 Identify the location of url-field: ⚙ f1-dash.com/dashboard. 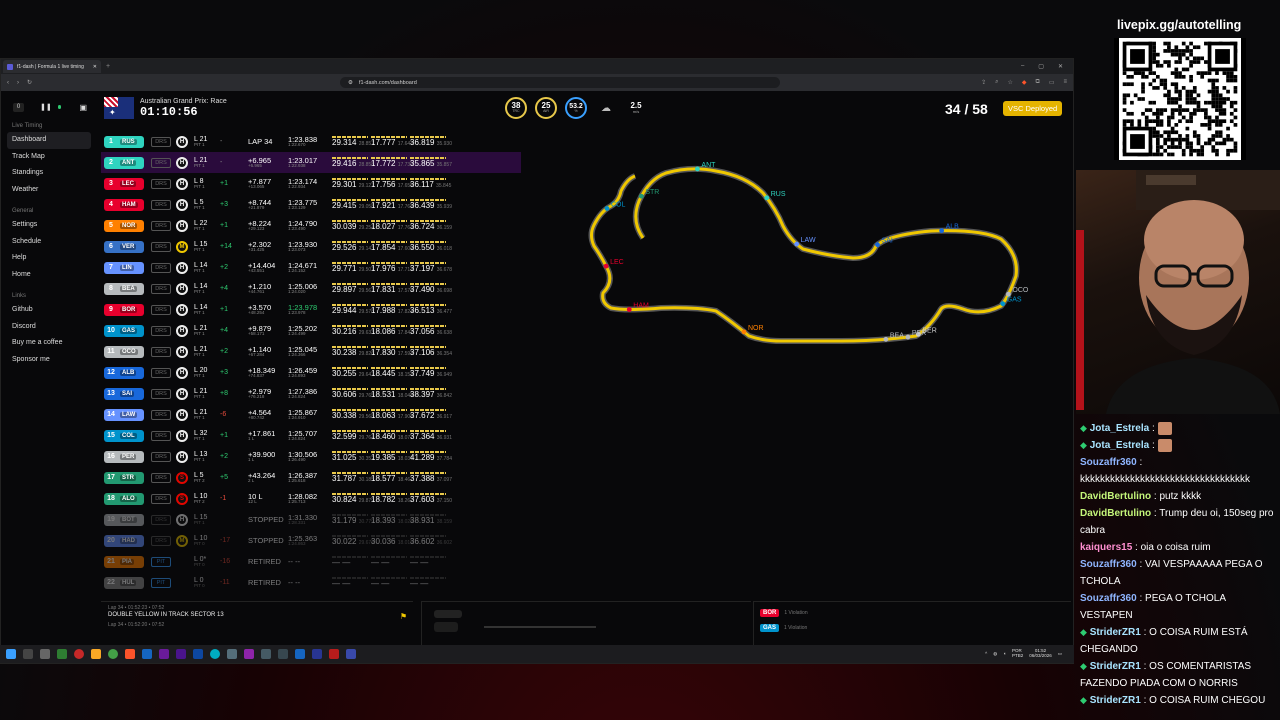
(560, 82).